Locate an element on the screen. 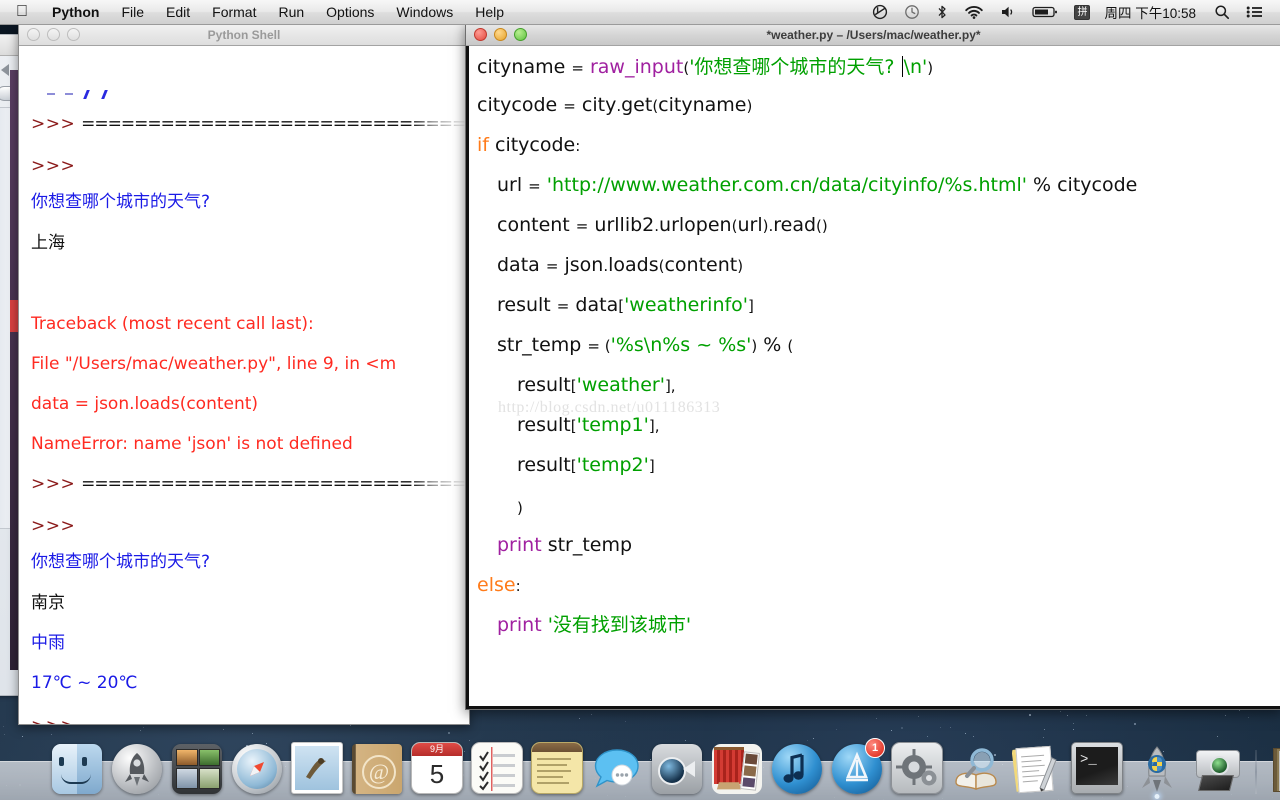 The width and height of the screenshot is (1280, 800). dock-item-contacts: @ is located at coordinates (377, 767).